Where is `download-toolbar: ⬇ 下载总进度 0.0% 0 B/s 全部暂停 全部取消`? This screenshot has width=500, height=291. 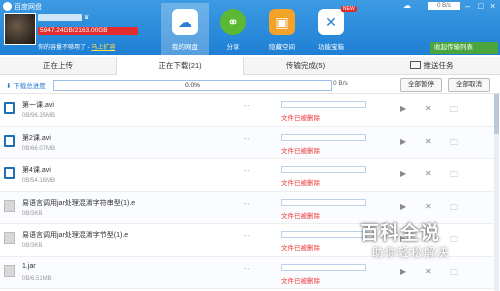 download-toolbar: ⬇ 下载总进度 0.0% 0 B/s 全部暂停 全部取消 is located at coordinates (250, 85).